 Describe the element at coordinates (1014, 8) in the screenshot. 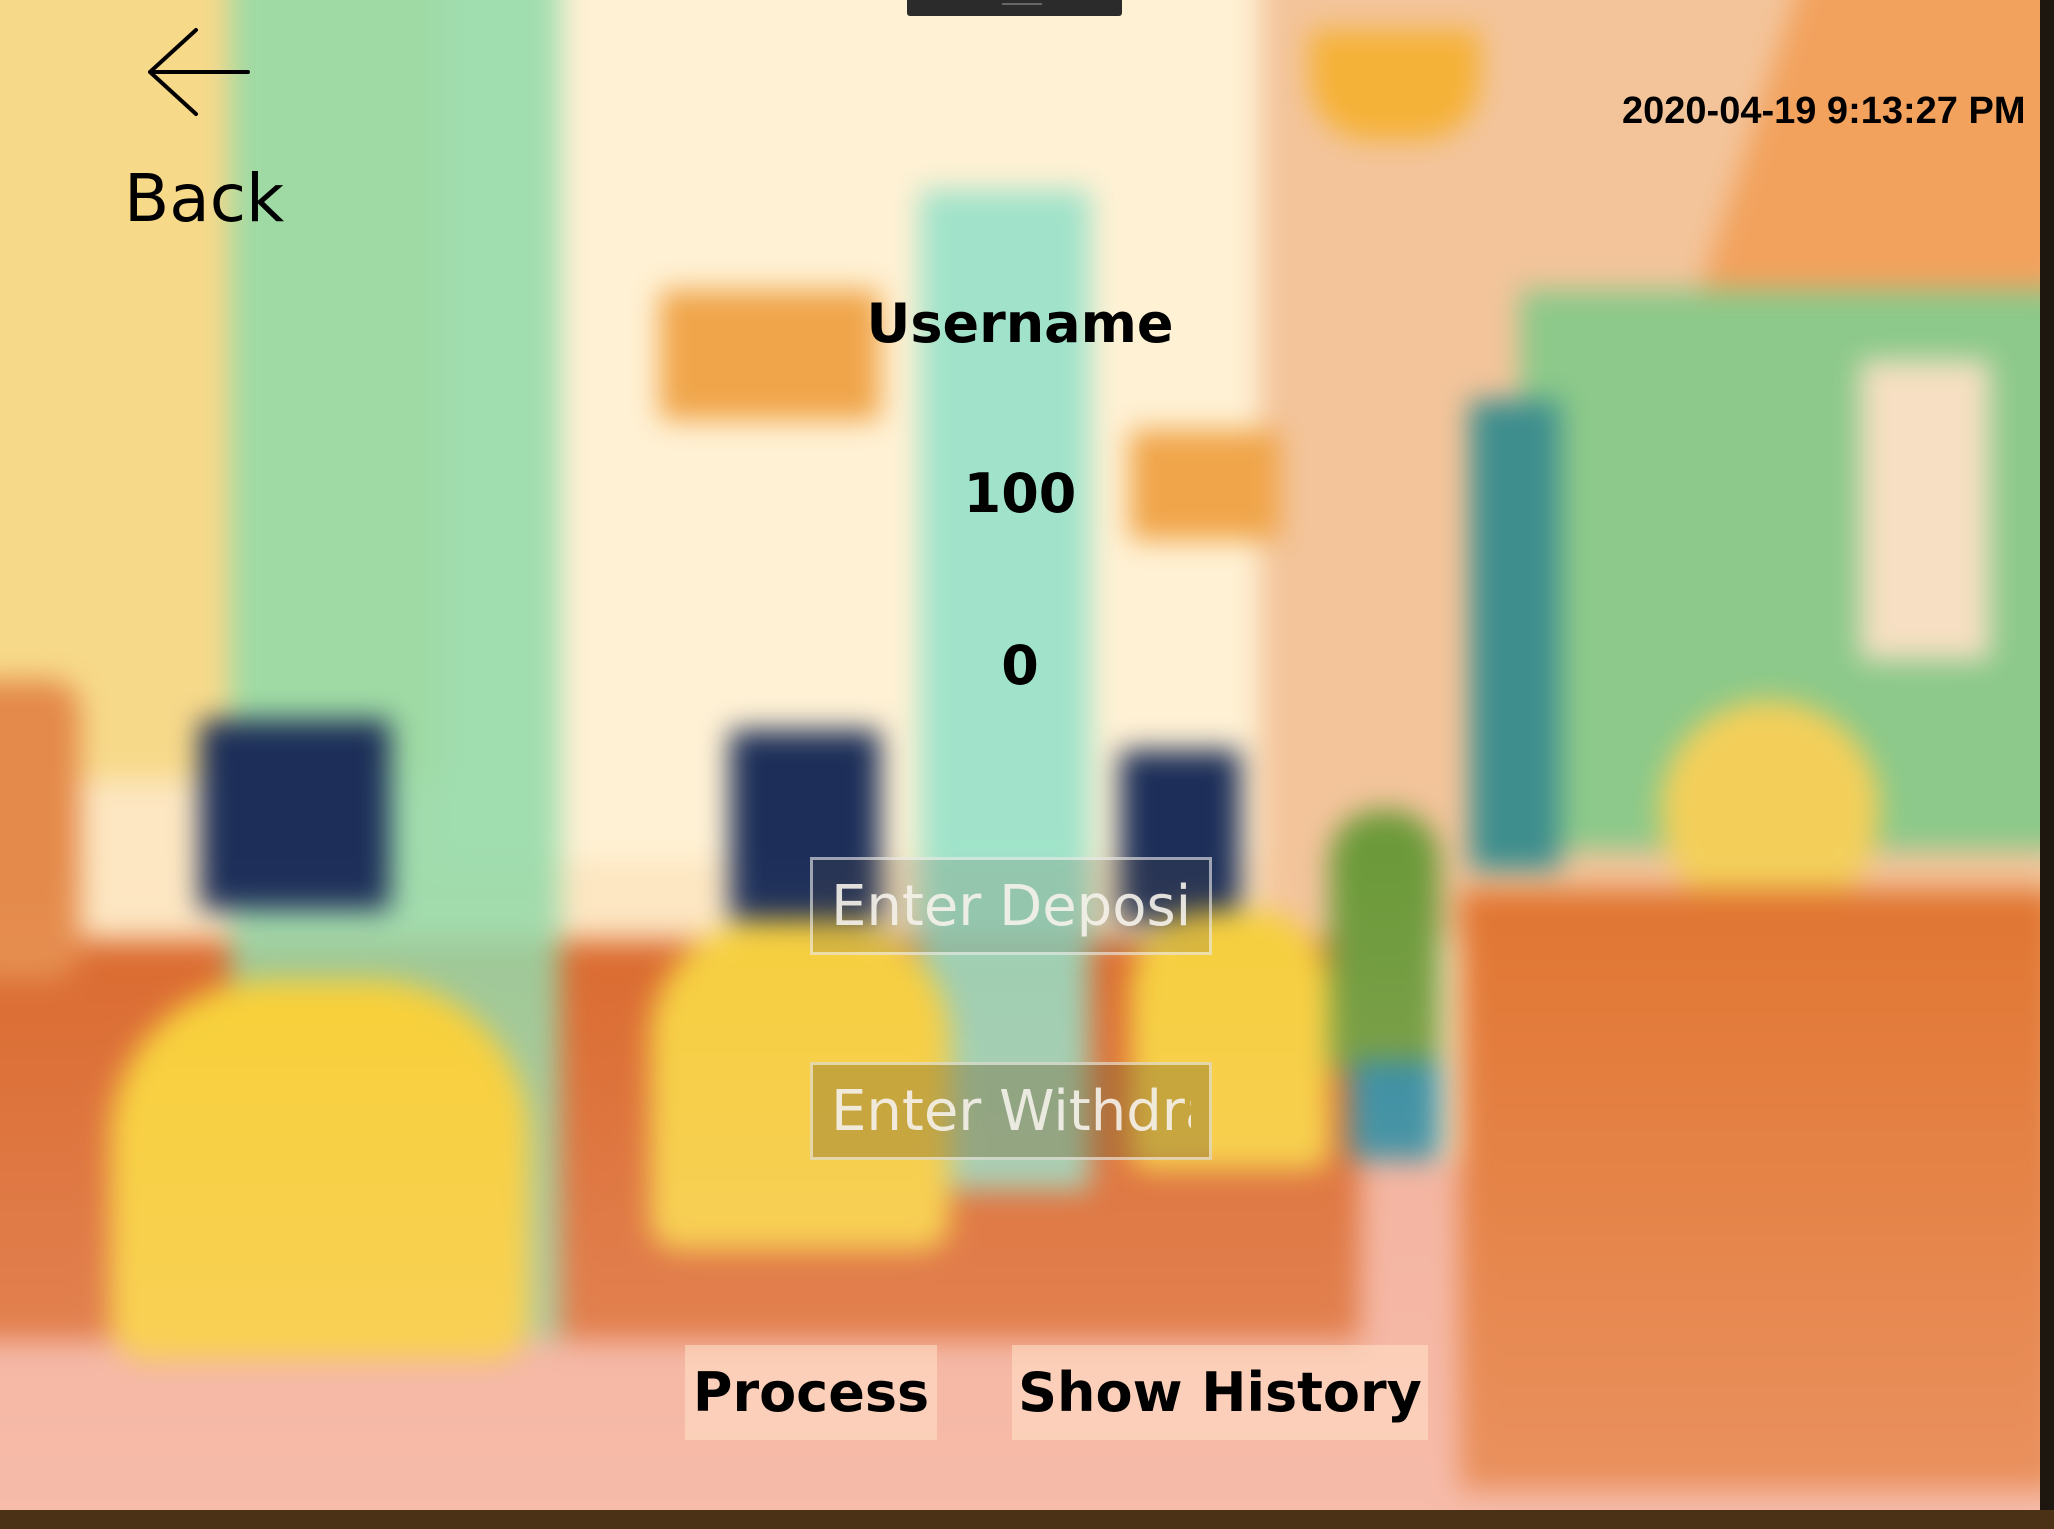

I see `window-drag-handle` at that location.